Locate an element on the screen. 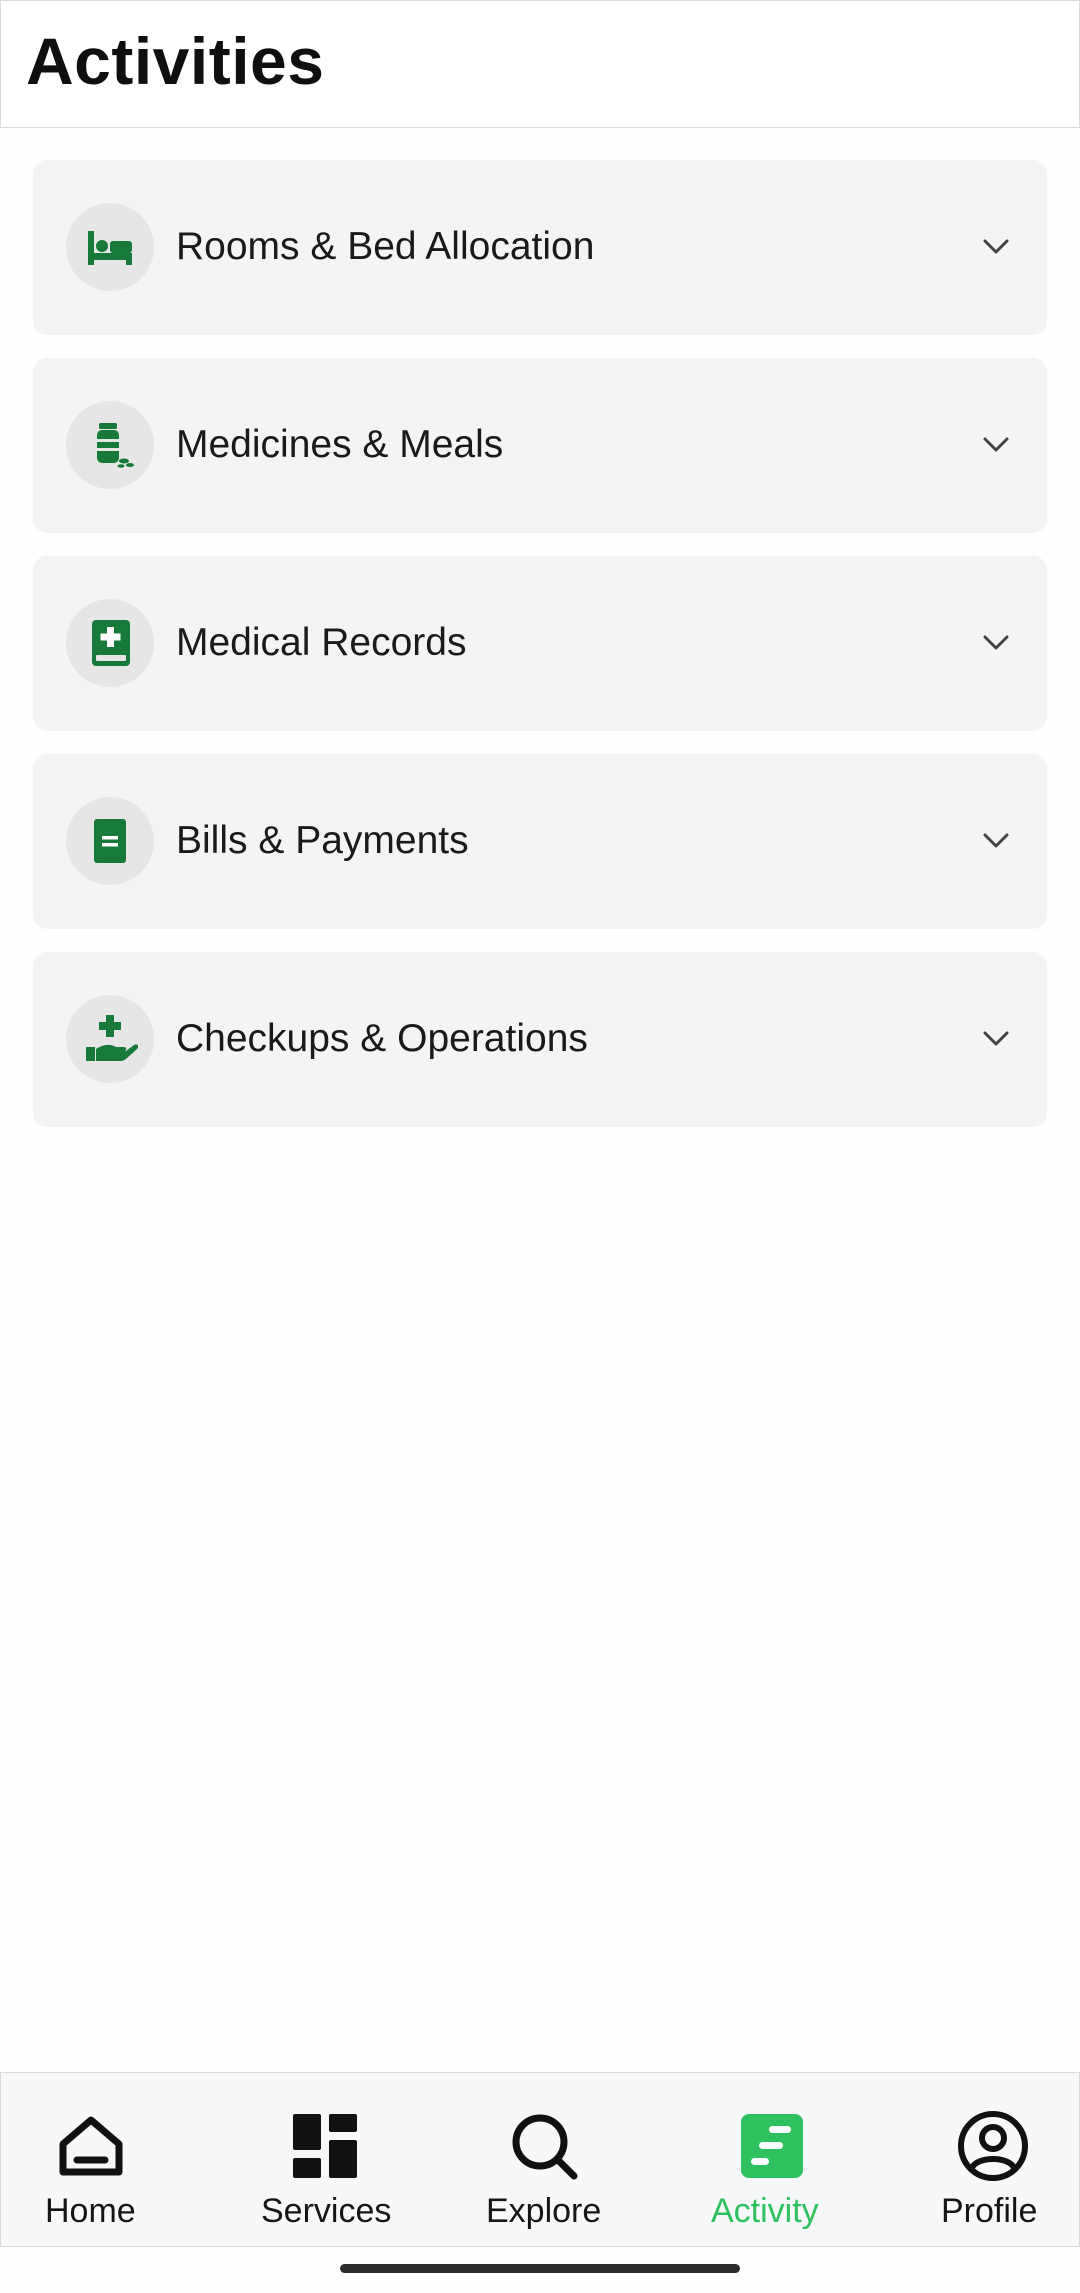  tab-explore: Explore is located at coordinates (546, 2159).